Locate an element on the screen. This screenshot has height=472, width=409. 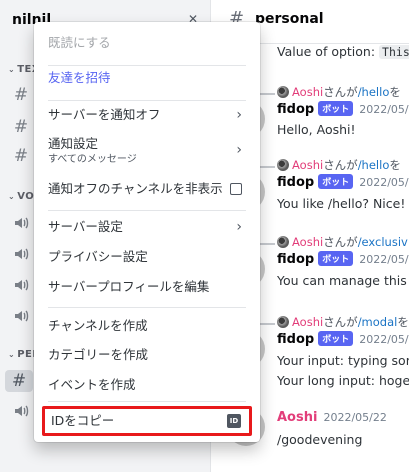
menu-item-edit-server-profile: サーバープロフィールを編集 is located at coordinates (147, 287).